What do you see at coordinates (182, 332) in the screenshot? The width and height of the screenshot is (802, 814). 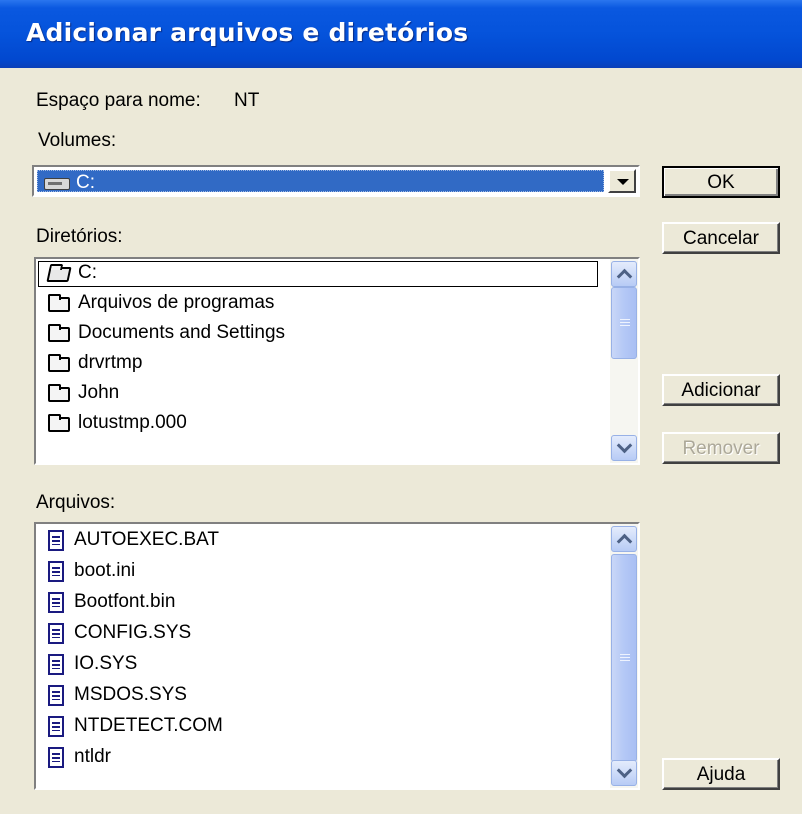 I see `directory-item-label: Documents and Settings` at bounding box center [182, 332].